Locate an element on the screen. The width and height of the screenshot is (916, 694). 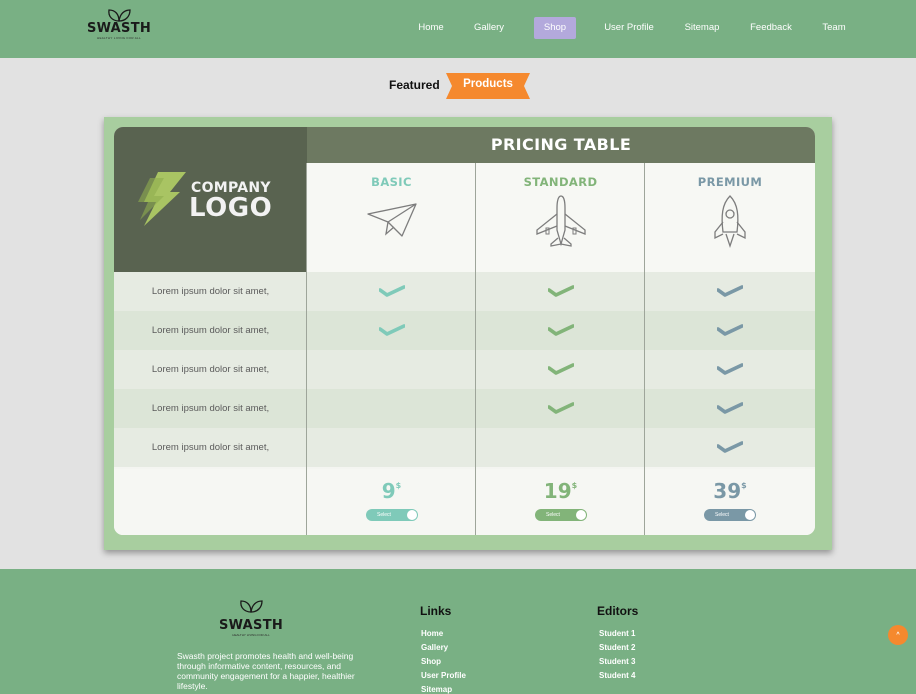
footer-brand: SWASTH is located at coordinates (251, 625).